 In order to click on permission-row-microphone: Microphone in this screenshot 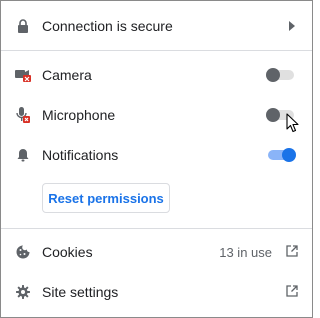, I will do `click(156, 115)`.